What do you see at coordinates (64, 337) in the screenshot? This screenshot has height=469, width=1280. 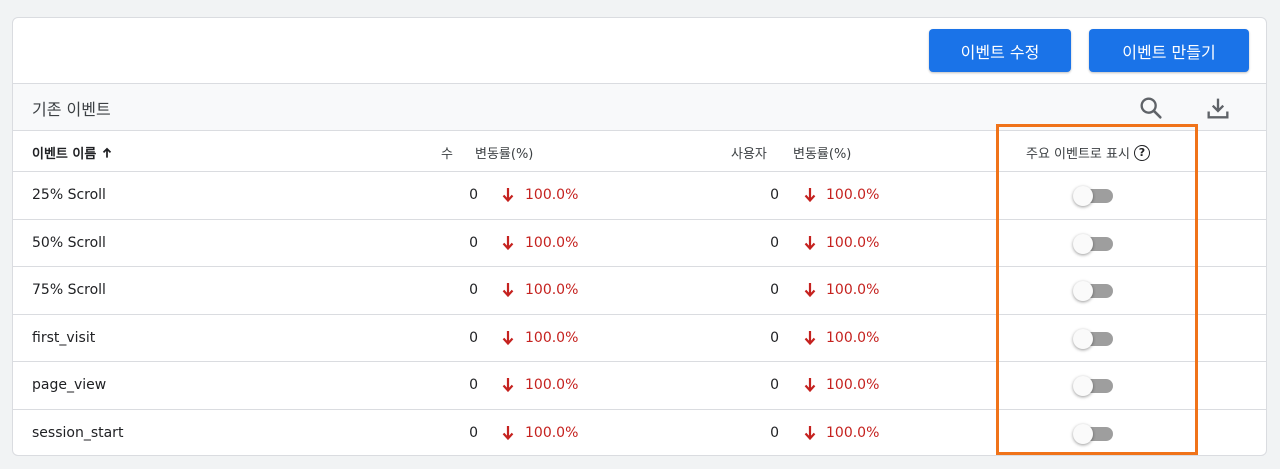 I see `event-name: first_visit` at bounding box center [64, 337].